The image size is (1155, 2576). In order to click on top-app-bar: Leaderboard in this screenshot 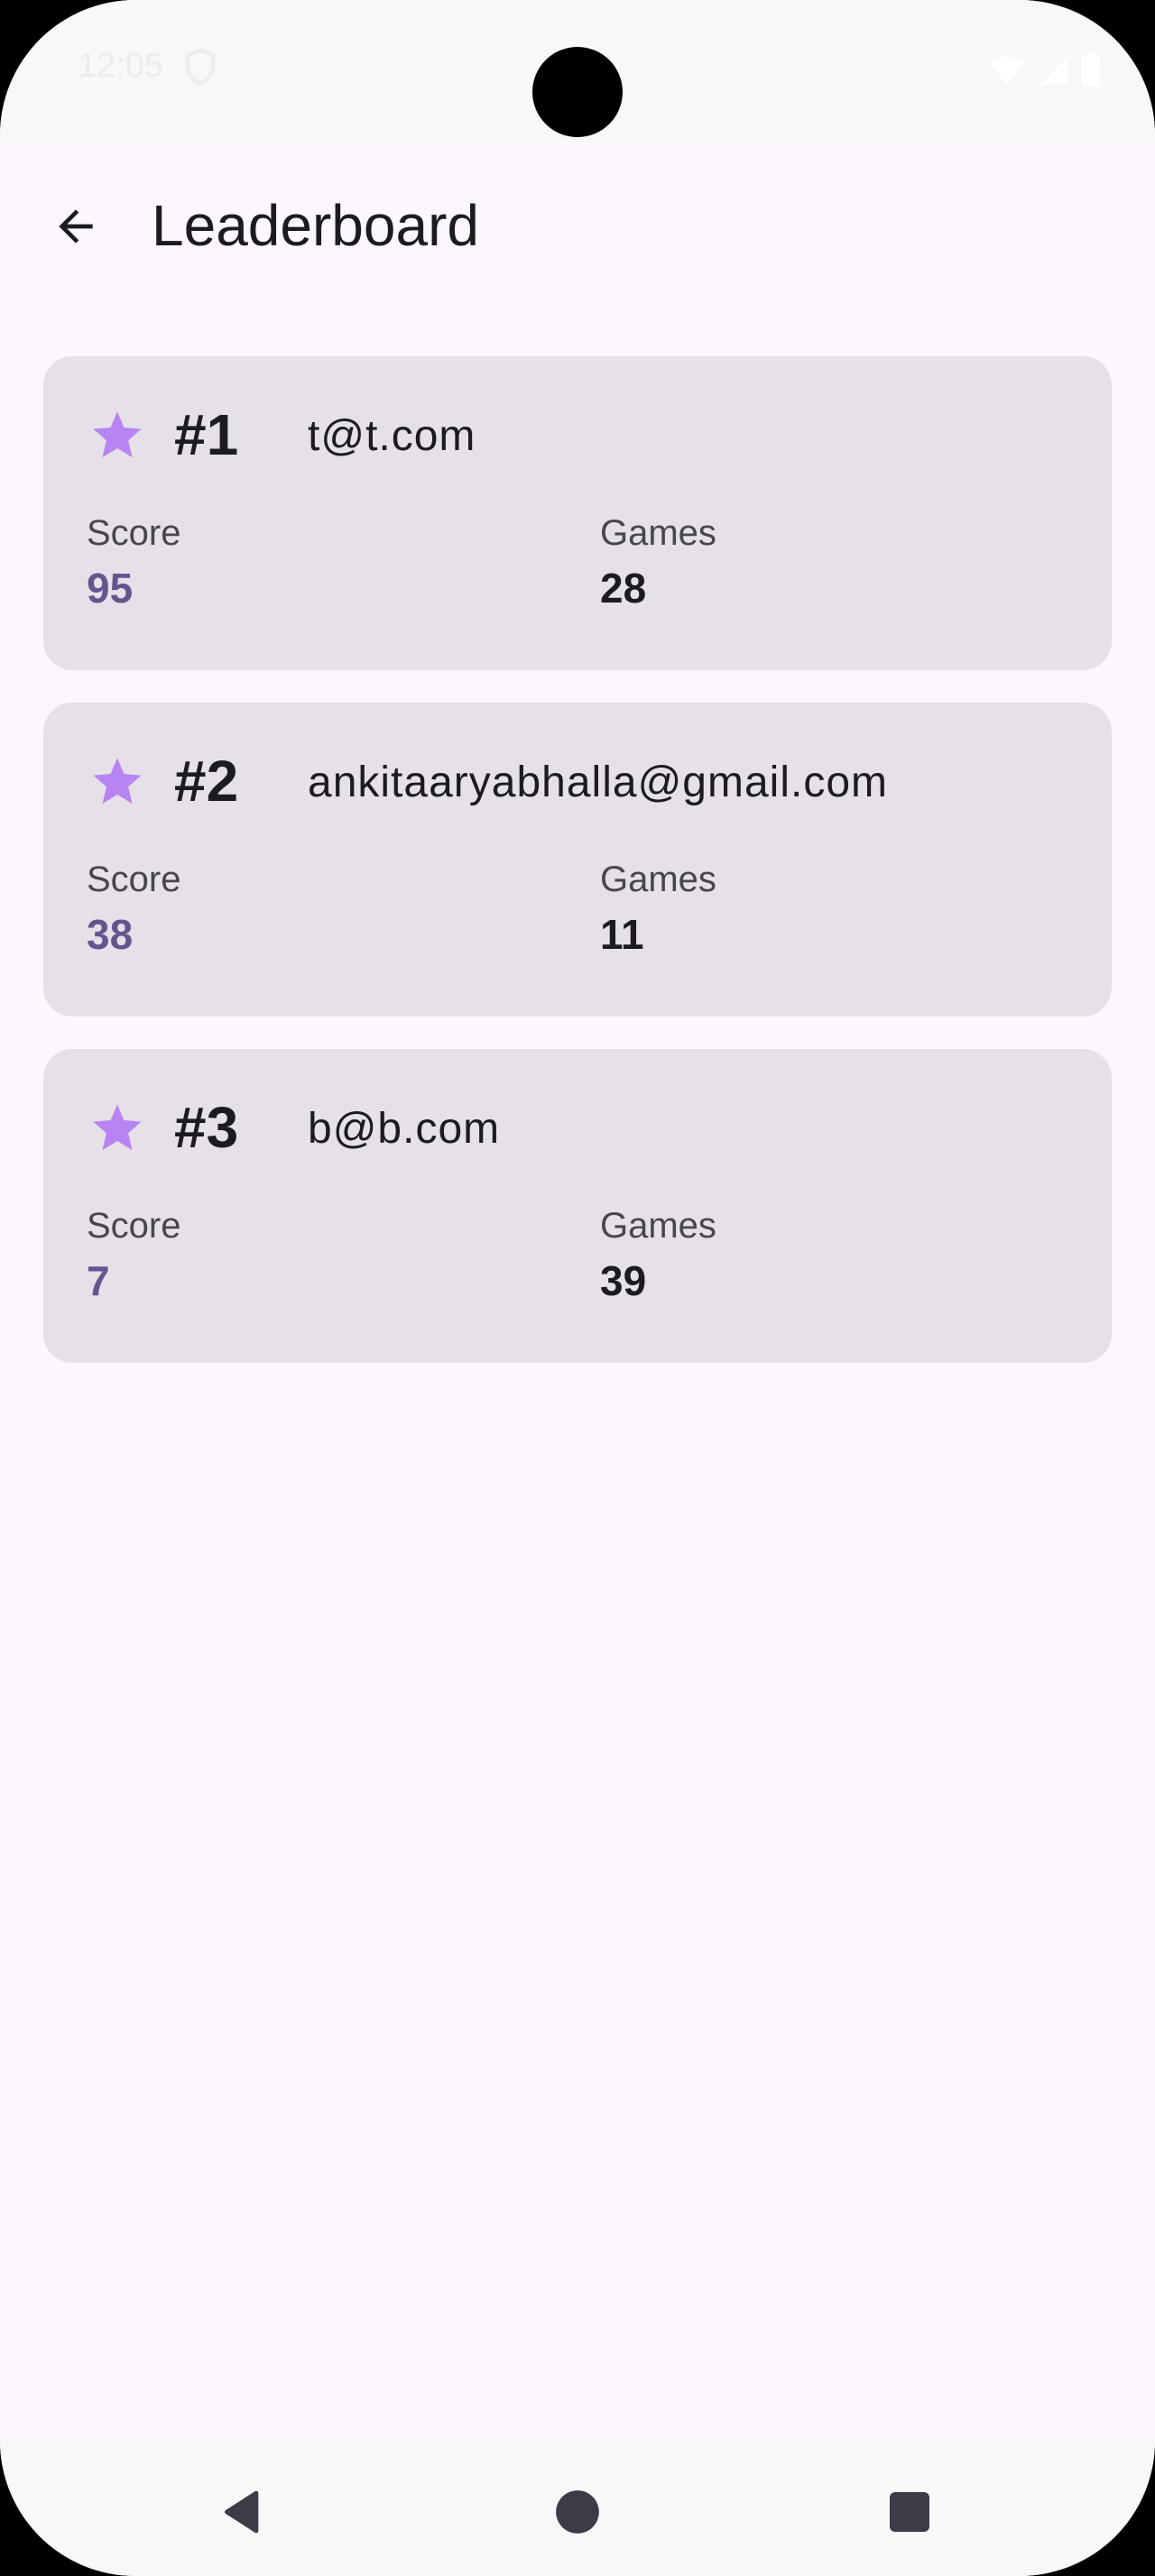, I will do `click(577, 226)`.